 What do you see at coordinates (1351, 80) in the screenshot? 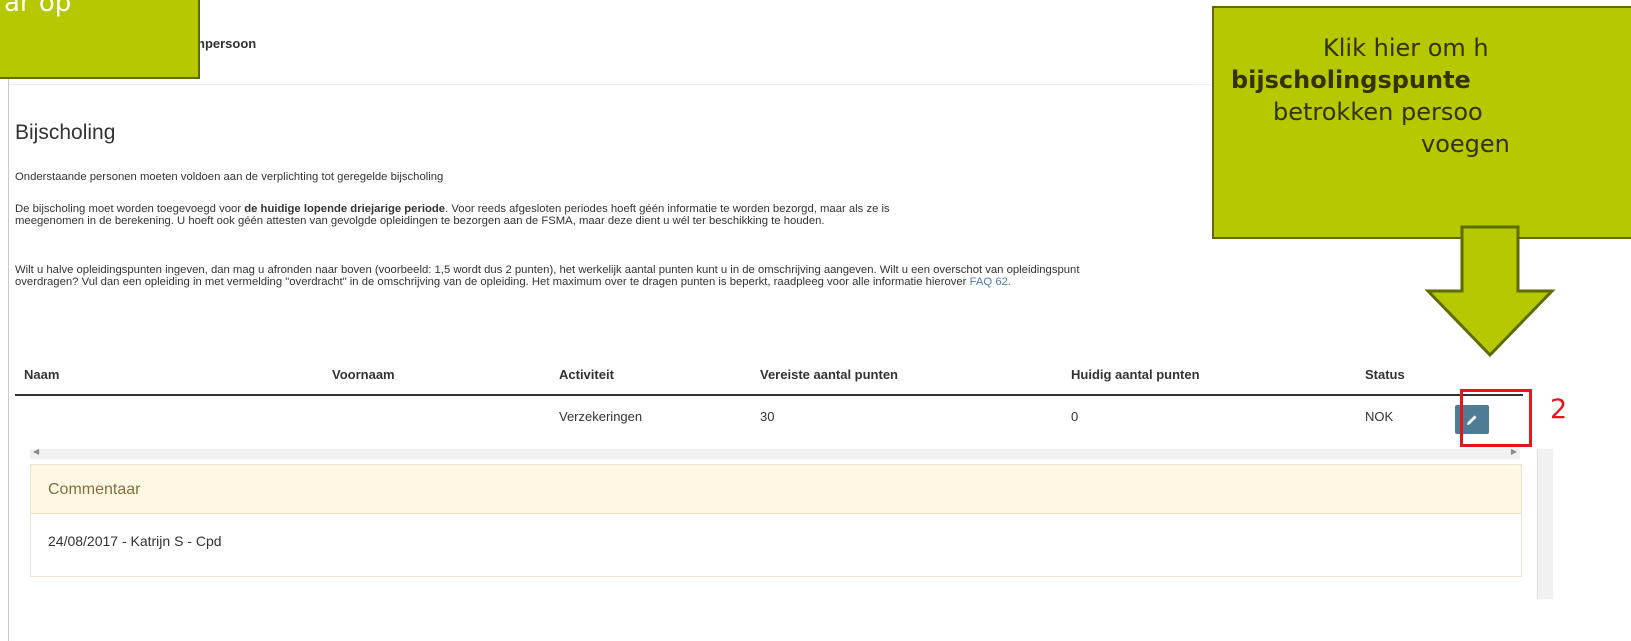
I see `callout-line-2: bijscholingspunte` at bounding box center [1351, 80].